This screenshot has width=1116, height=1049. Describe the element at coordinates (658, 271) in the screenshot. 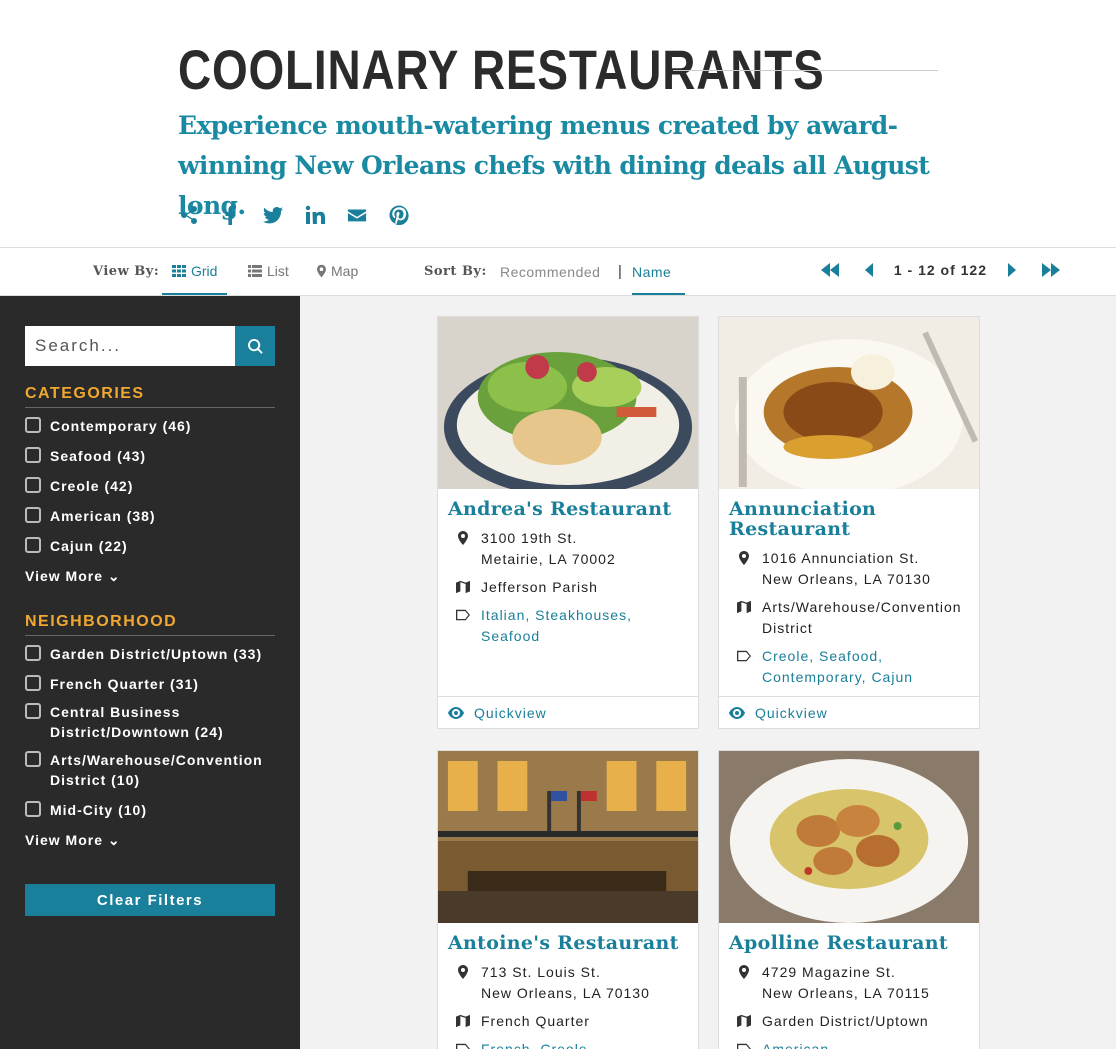

I see `sort-name: Name` at that location.